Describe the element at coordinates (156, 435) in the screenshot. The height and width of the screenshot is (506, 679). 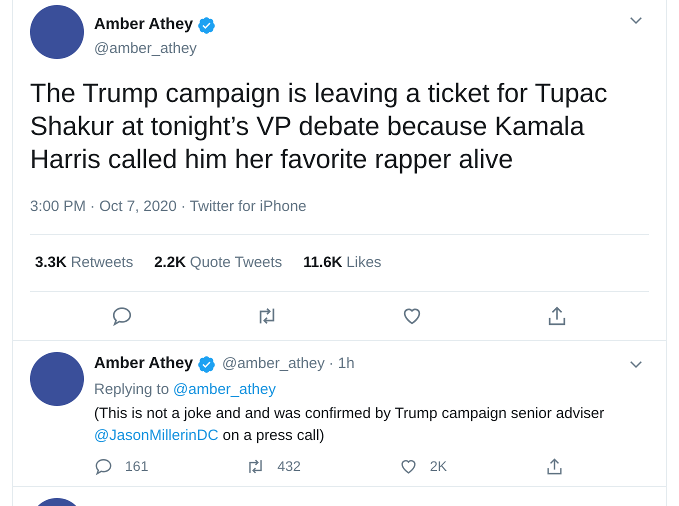
I see `mention-link: @JasonMillerinDC` at that location.